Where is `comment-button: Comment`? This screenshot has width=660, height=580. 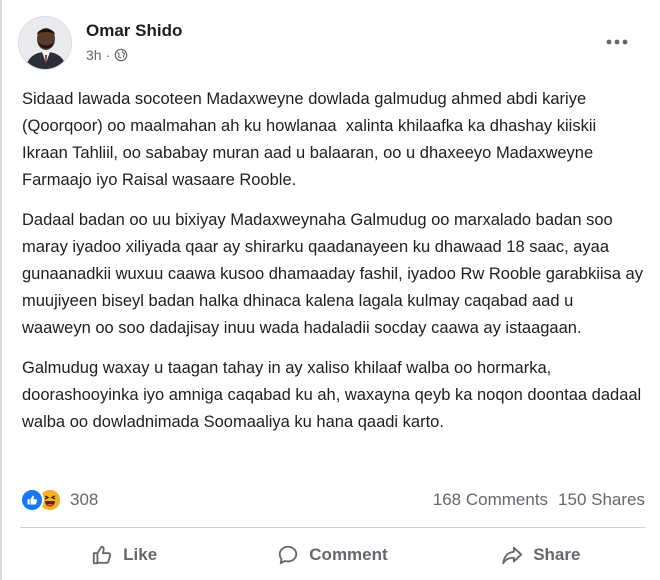
comment-button: Comment is located at coordinates (332, 555).